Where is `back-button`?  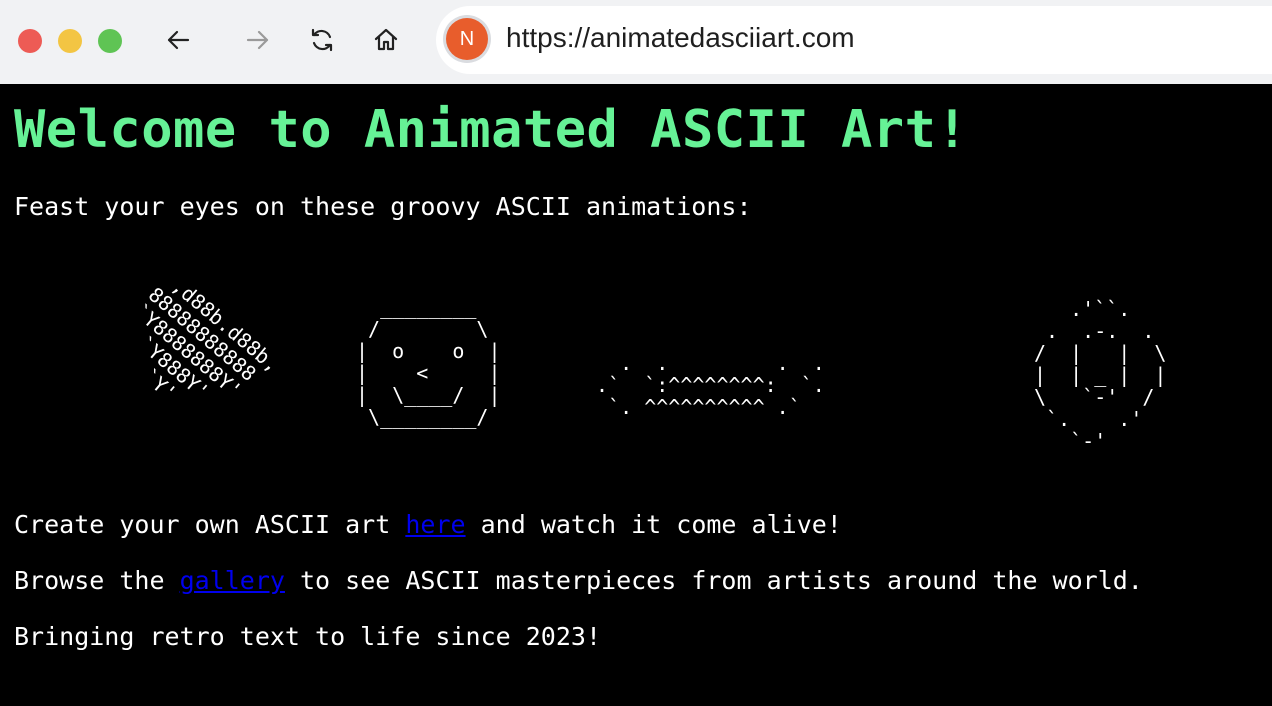
back-button is located at coordinates (178, 40).